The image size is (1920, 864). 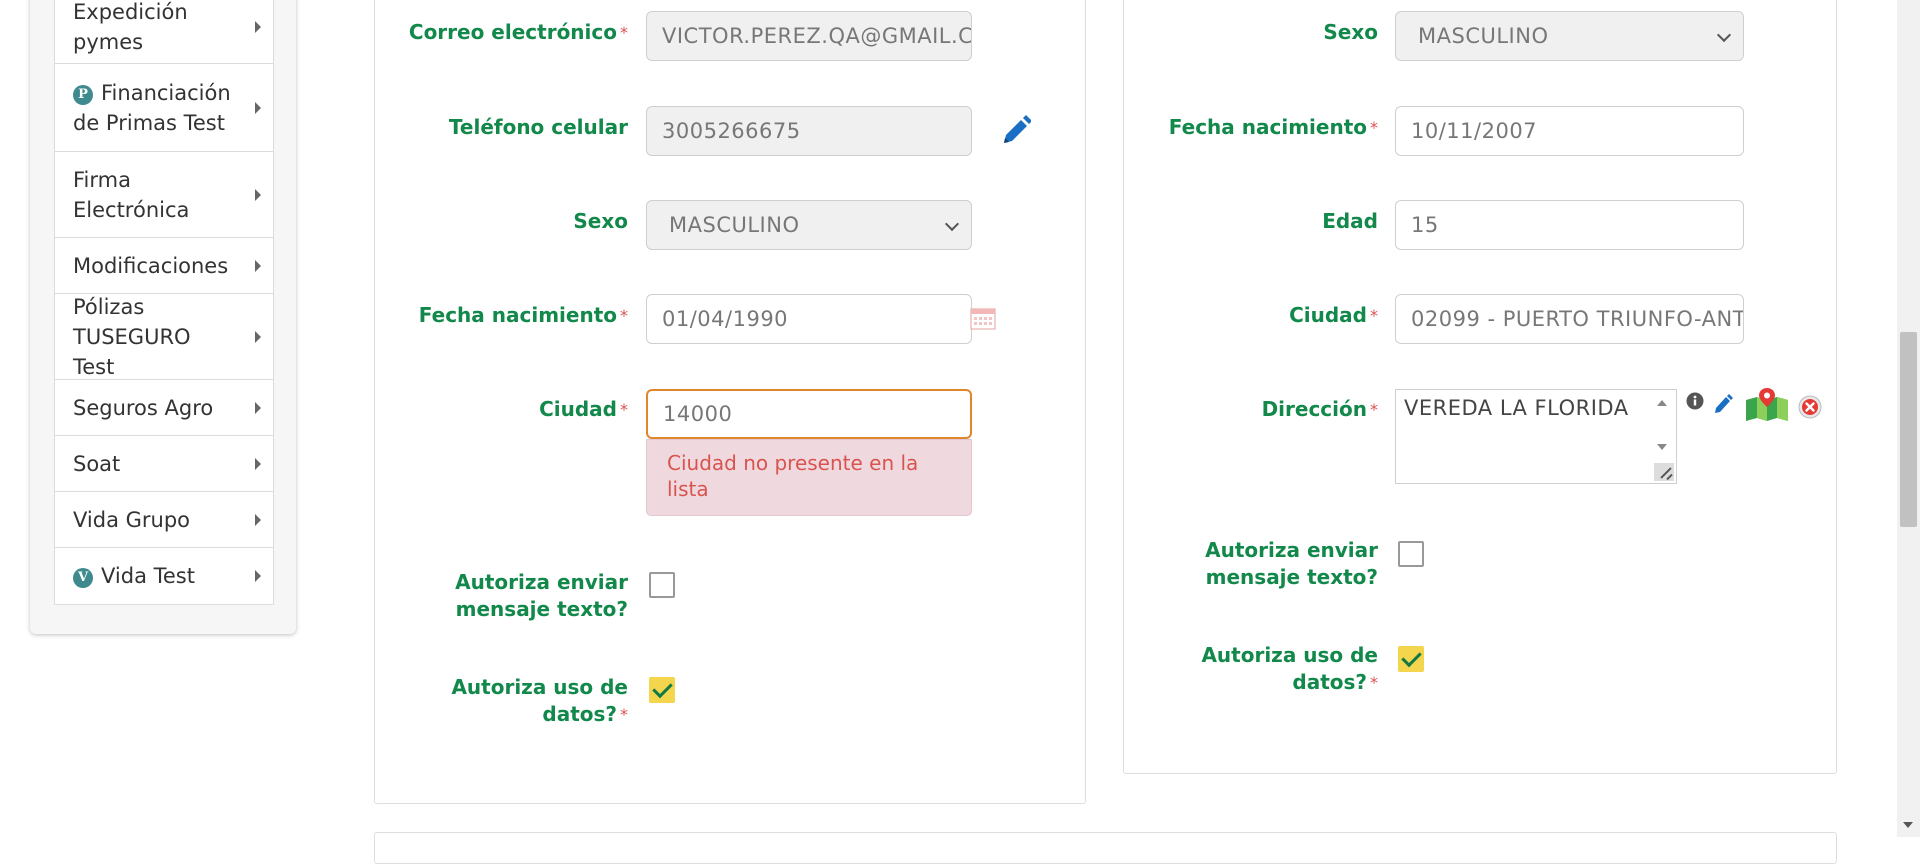 I want to click on sidebar-item-label: Firma Electrónica, so click(x=131, y=194).